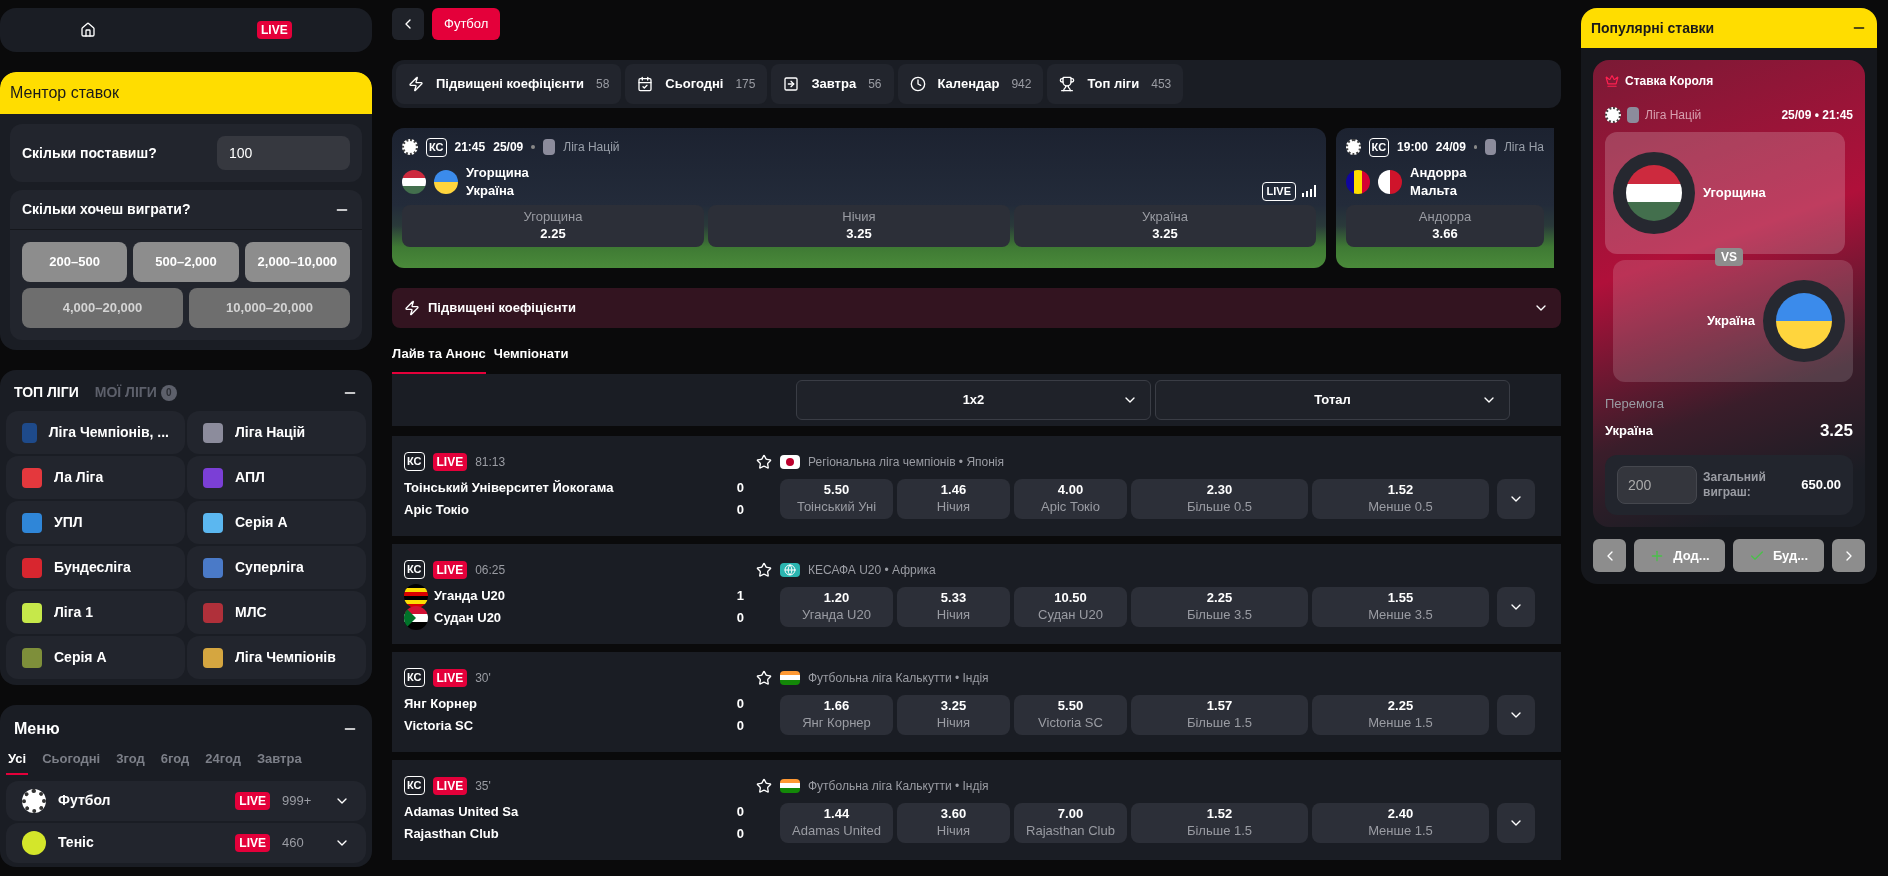 The image size is (1888, 876). What do you see at coordinates (836, 714) in the screenshot?
I see `odds-button: 1.66 Янг Корнер` at bounding box center [836, 714].